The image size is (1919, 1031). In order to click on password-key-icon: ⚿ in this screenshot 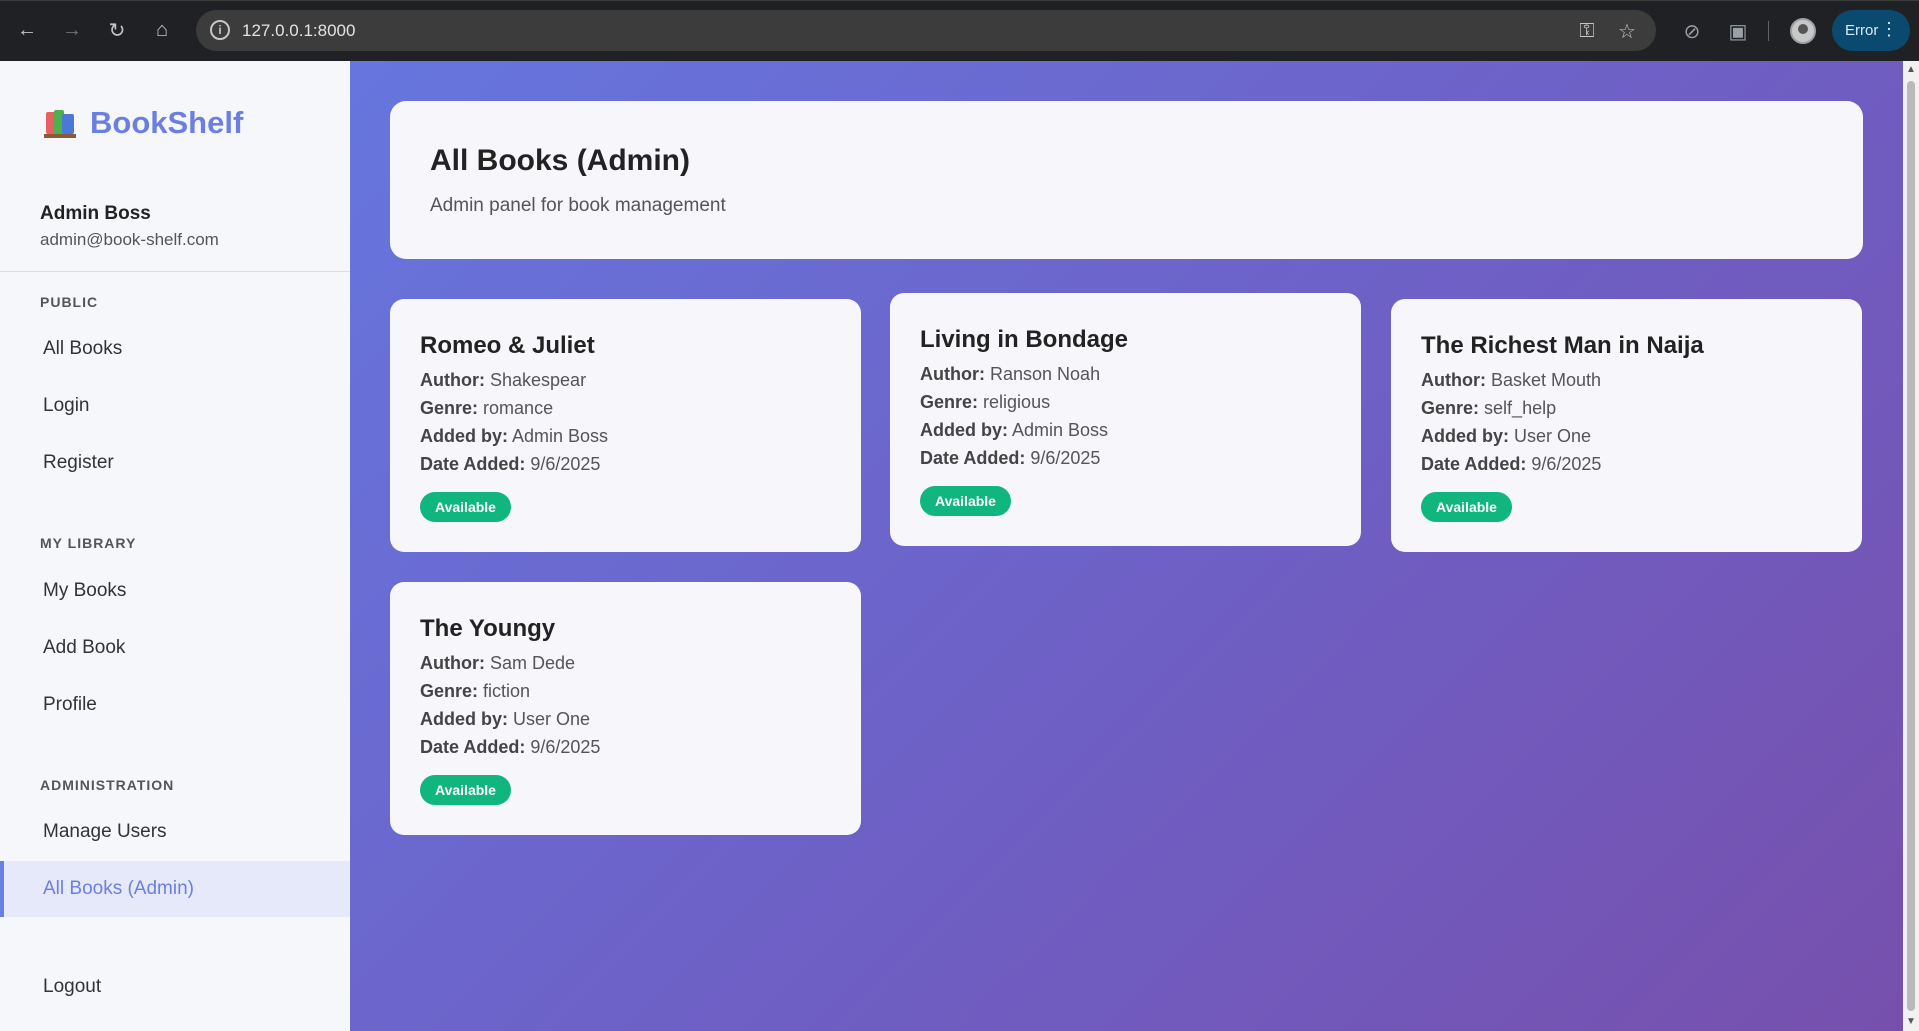, I will do `click(1587, 31)`.